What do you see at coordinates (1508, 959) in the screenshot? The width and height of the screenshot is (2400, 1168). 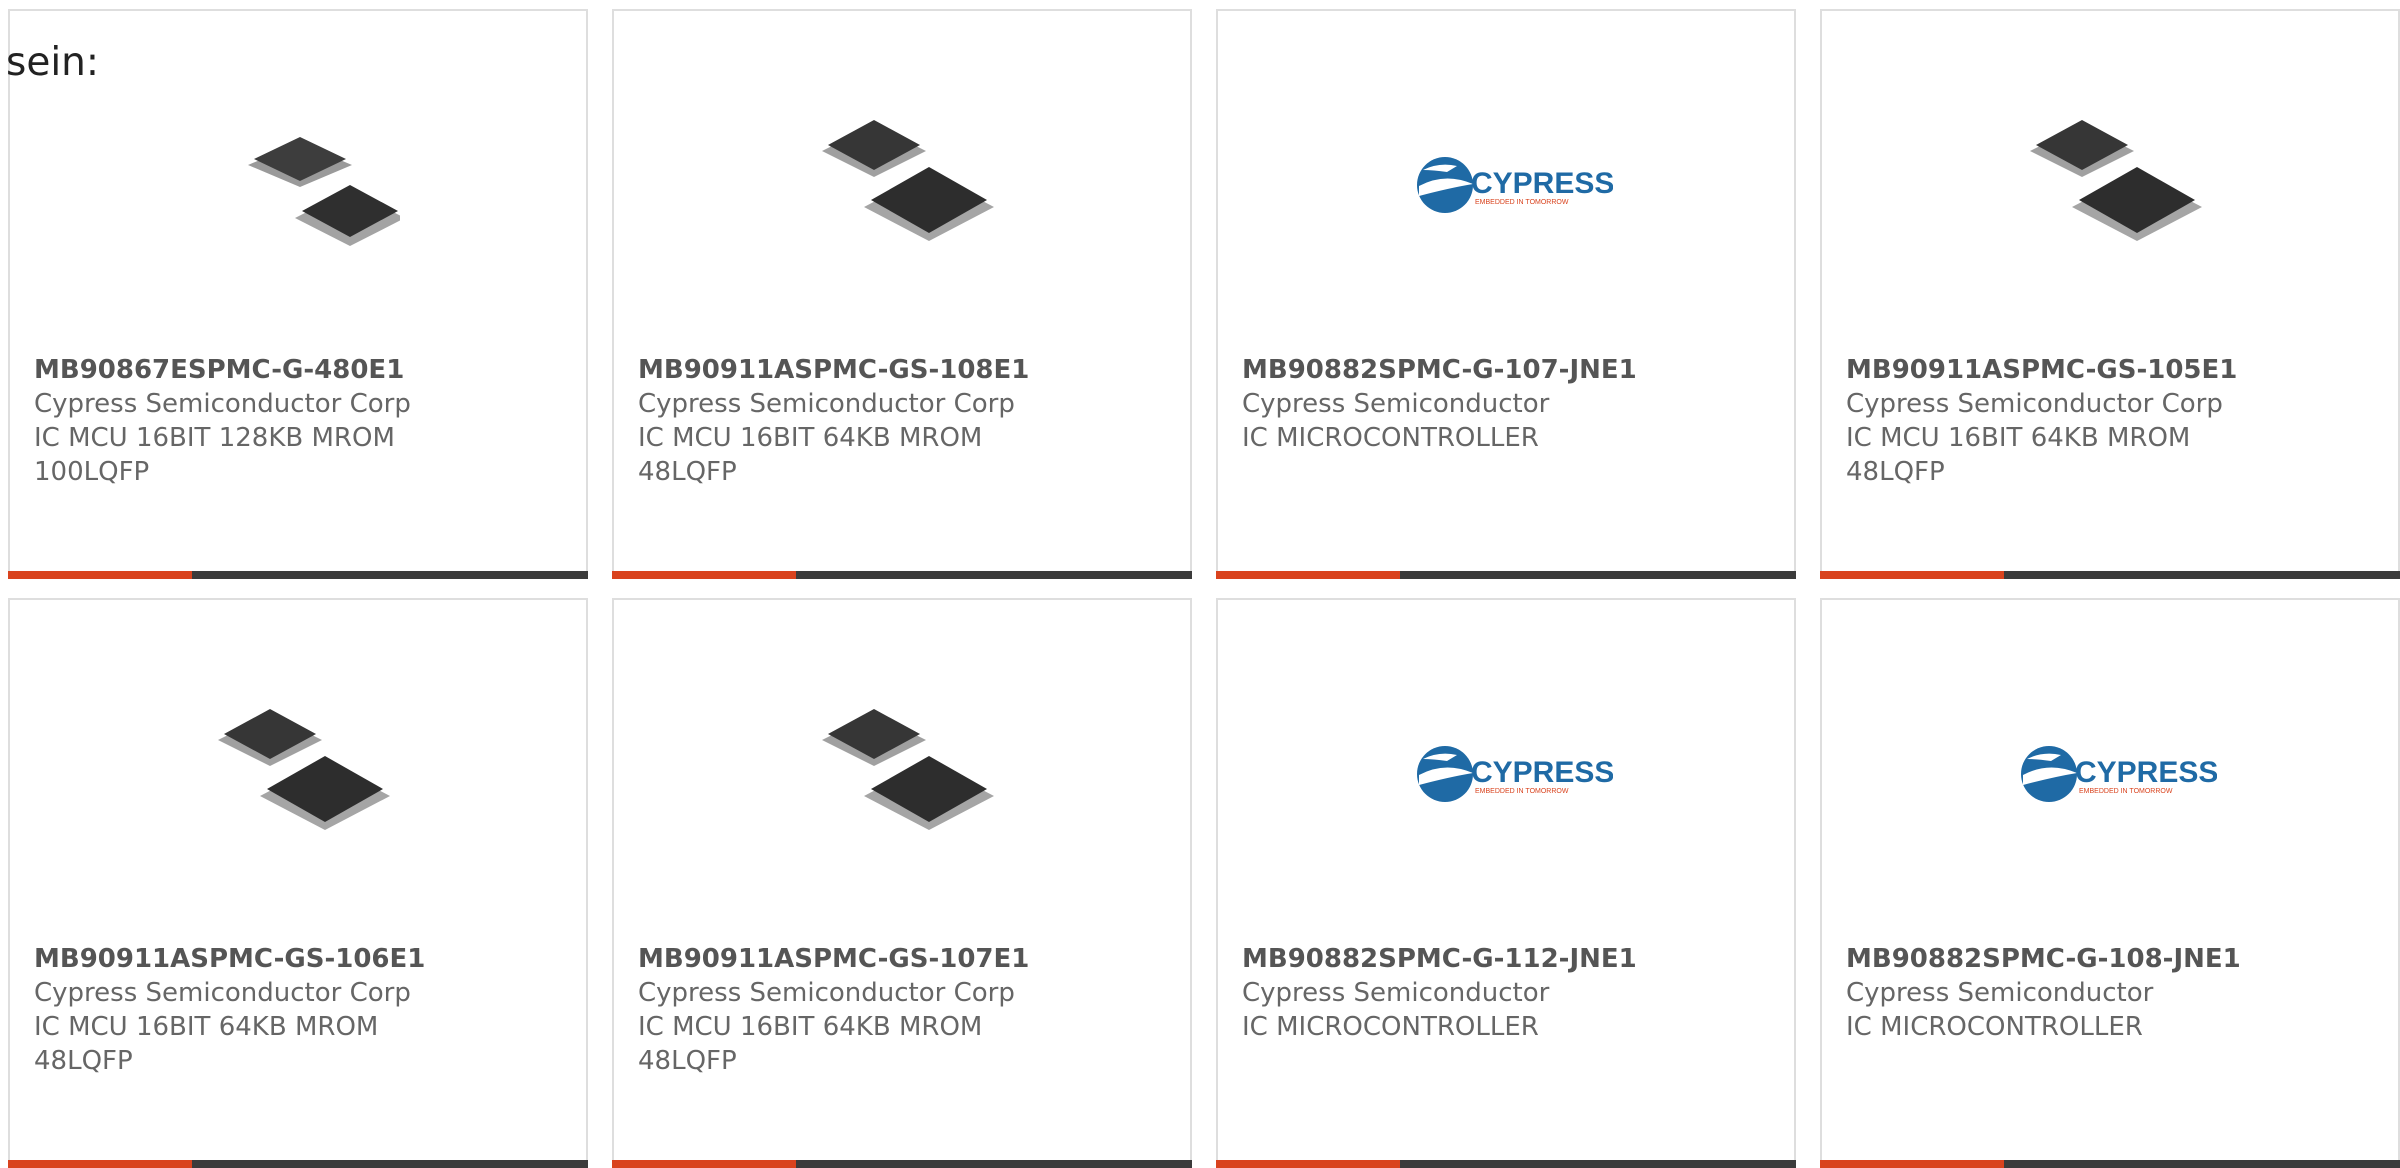 I see `part-number-link: MB90882SPMC-G-112-JNE1` at bounding box center [1508, 959].